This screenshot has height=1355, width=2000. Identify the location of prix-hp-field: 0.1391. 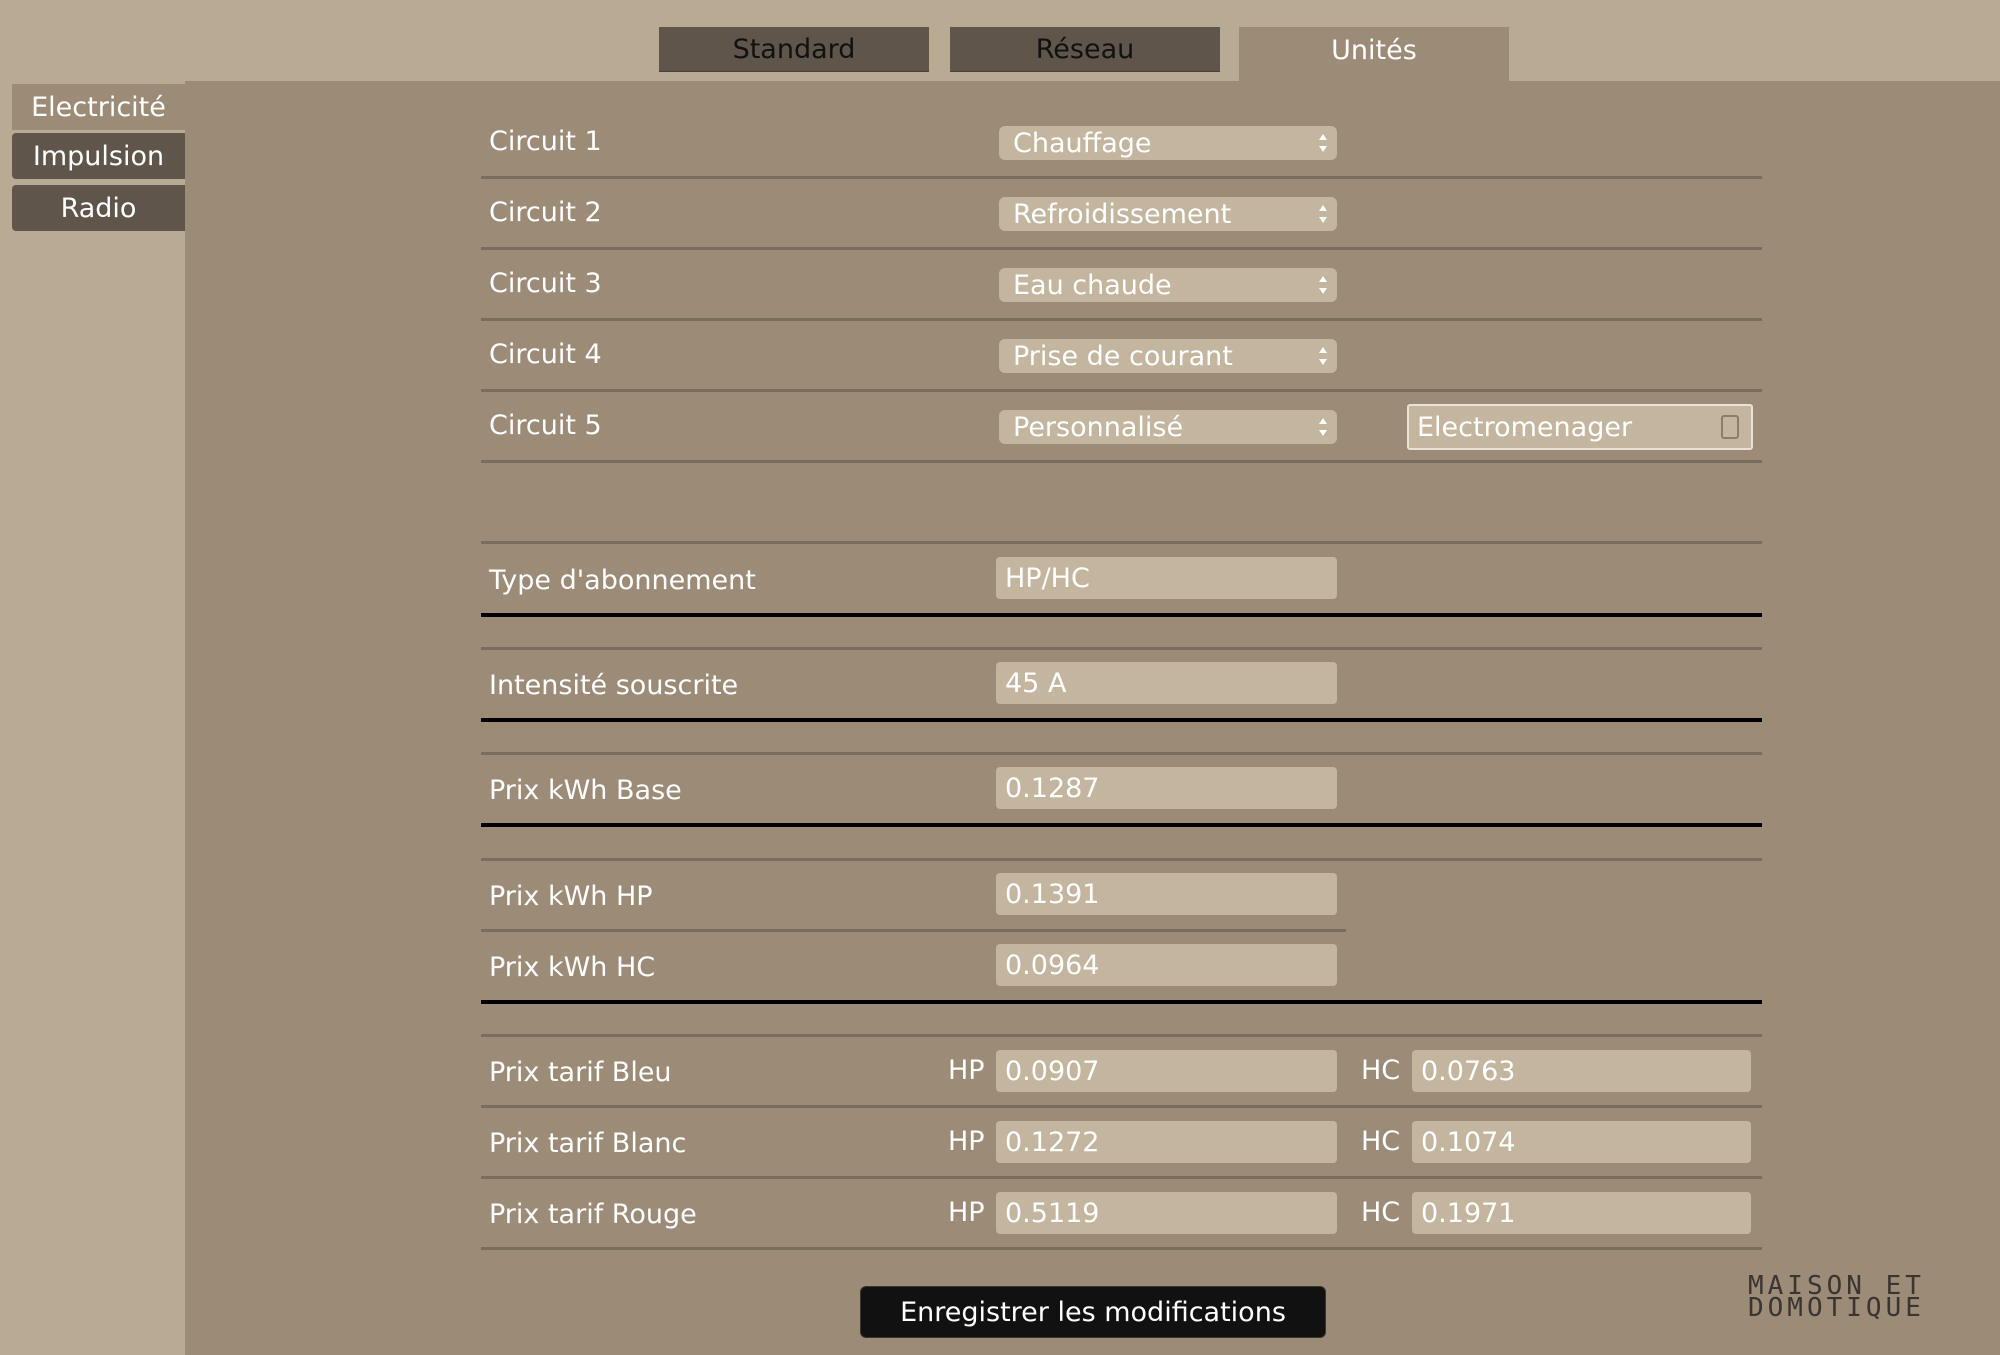
(1166, 894).